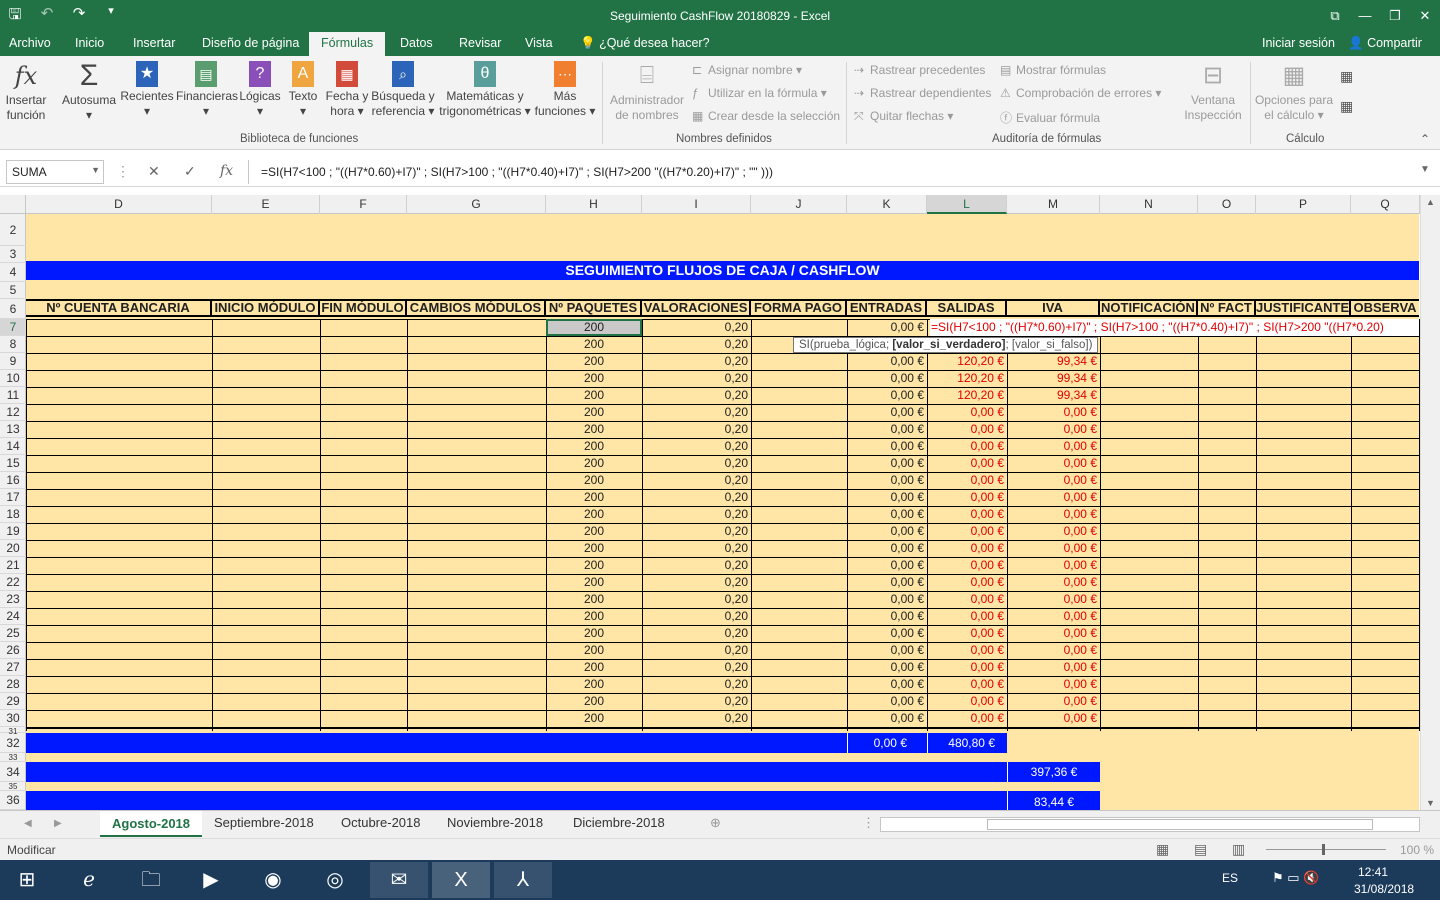 Image resolution: width=1440 pixels, height=900 pixels. Describe the element at coordinates (887, 327) in the screenshot. I see `cell-k7: 0,00 €` at that location.